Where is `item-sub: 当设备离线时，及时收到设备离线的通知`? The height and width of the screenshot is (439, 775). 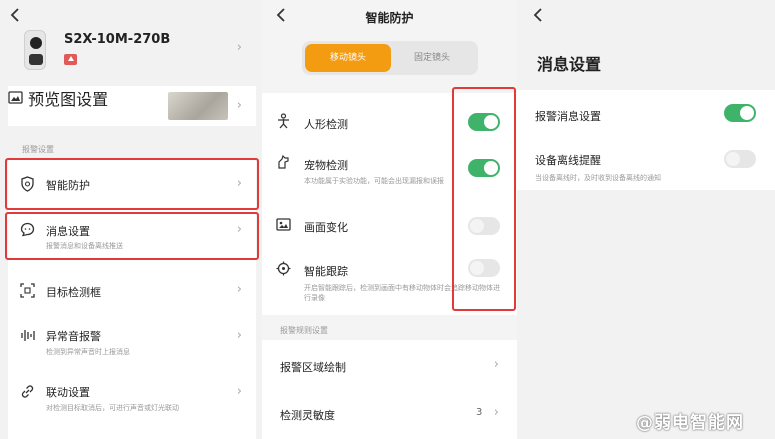
item-sub: 当设备离线时，及时收到设备离线的通知 is located at coordinates (598, 178).